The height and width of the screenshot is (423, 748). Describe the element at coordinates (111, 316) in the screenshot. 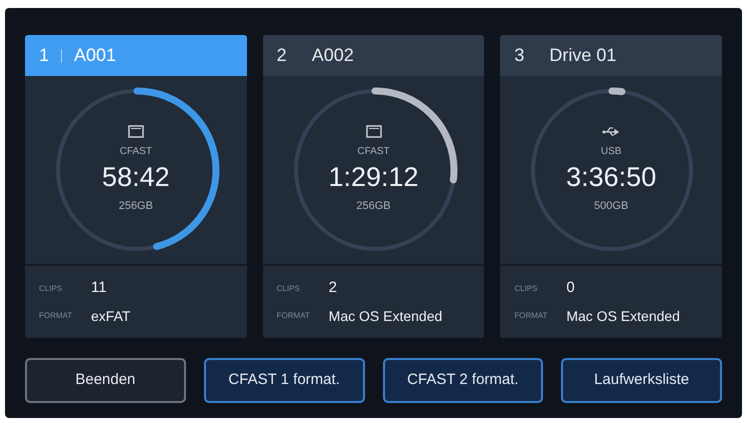

I see `format-value: exFAT` at that location.